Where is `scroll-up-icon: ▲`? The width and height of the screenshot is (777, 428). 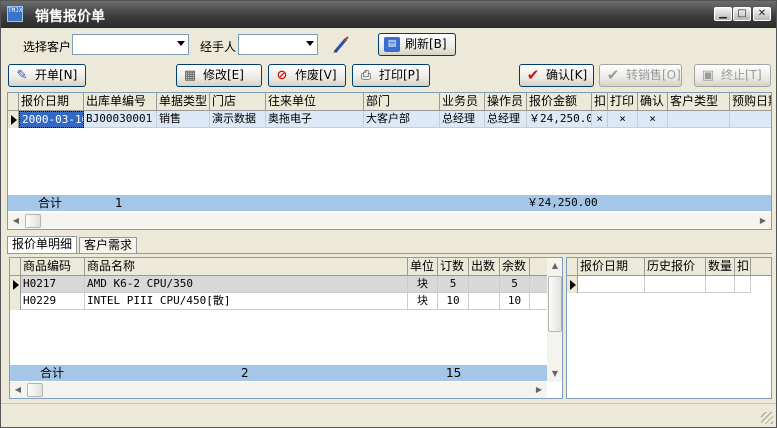
scroll-up-icon: ▲ is located at coordinates (554, 266).